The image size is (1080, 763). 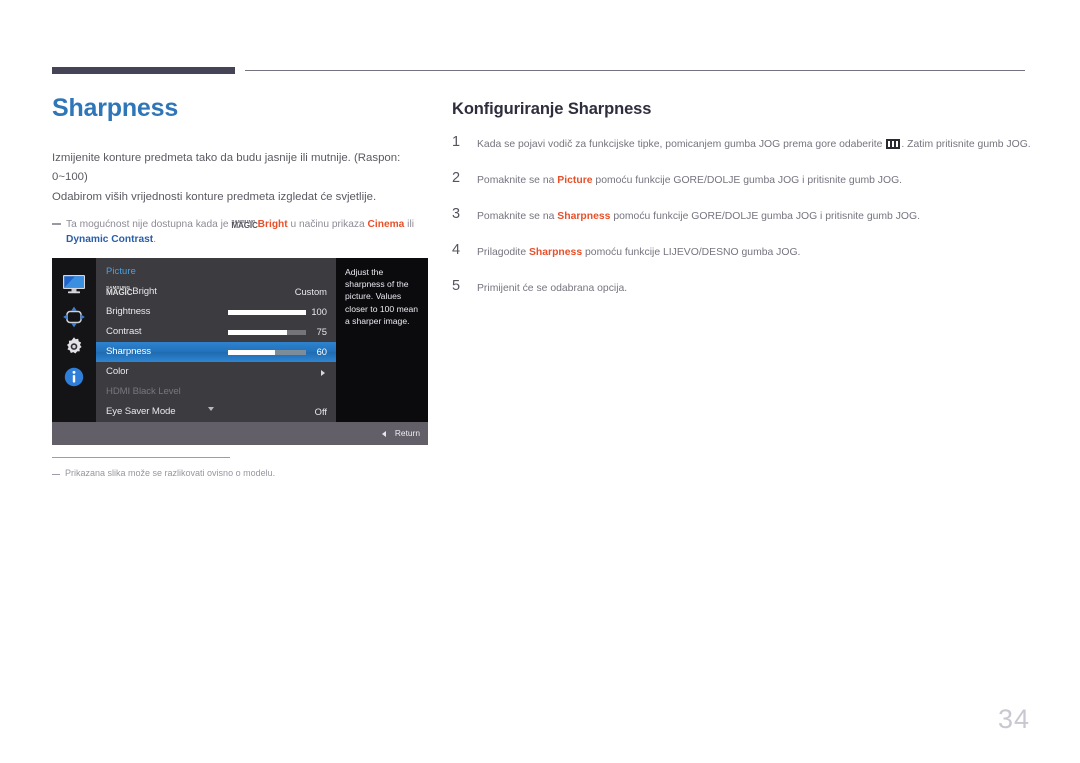 I want to click on step-number: 4, so click(x=456, y=250).